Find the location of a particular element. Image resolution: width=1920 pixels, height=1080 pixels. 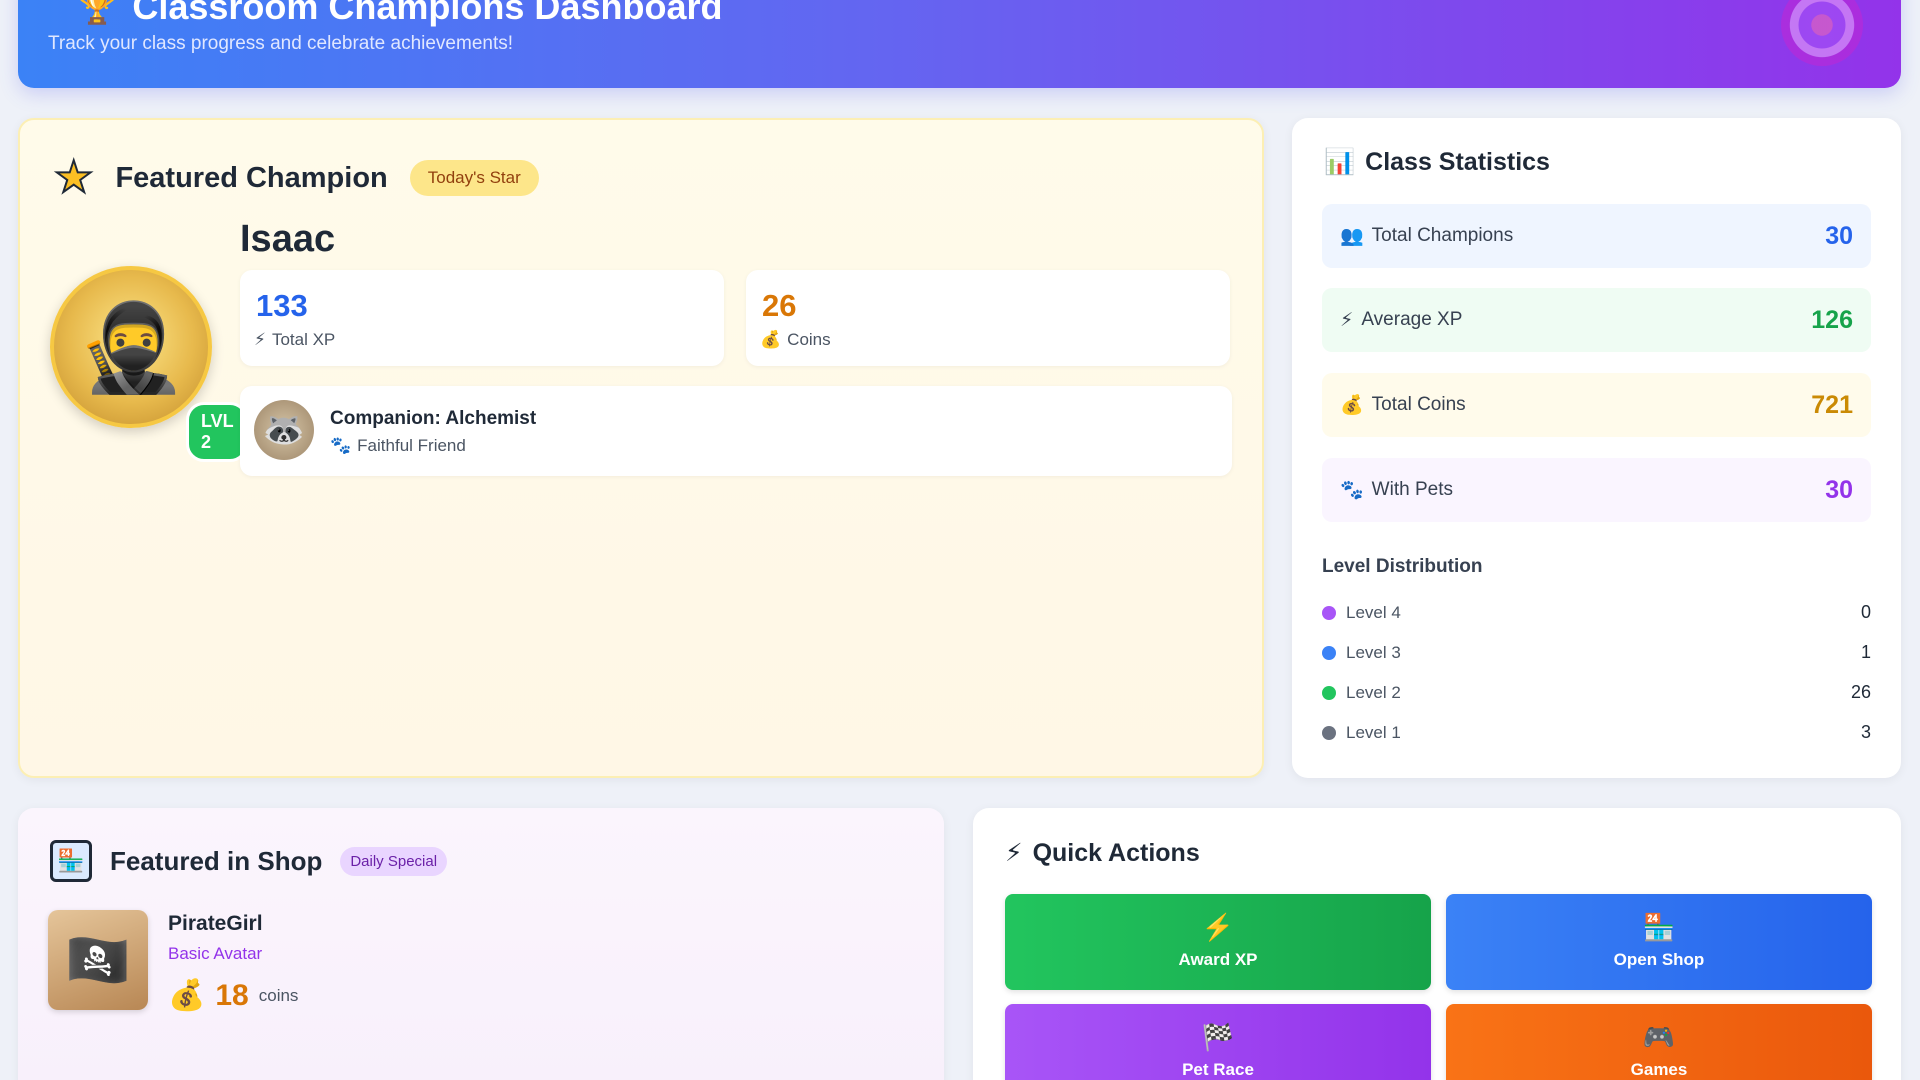

coins-value: 26 is located at coordinates (779, 305).